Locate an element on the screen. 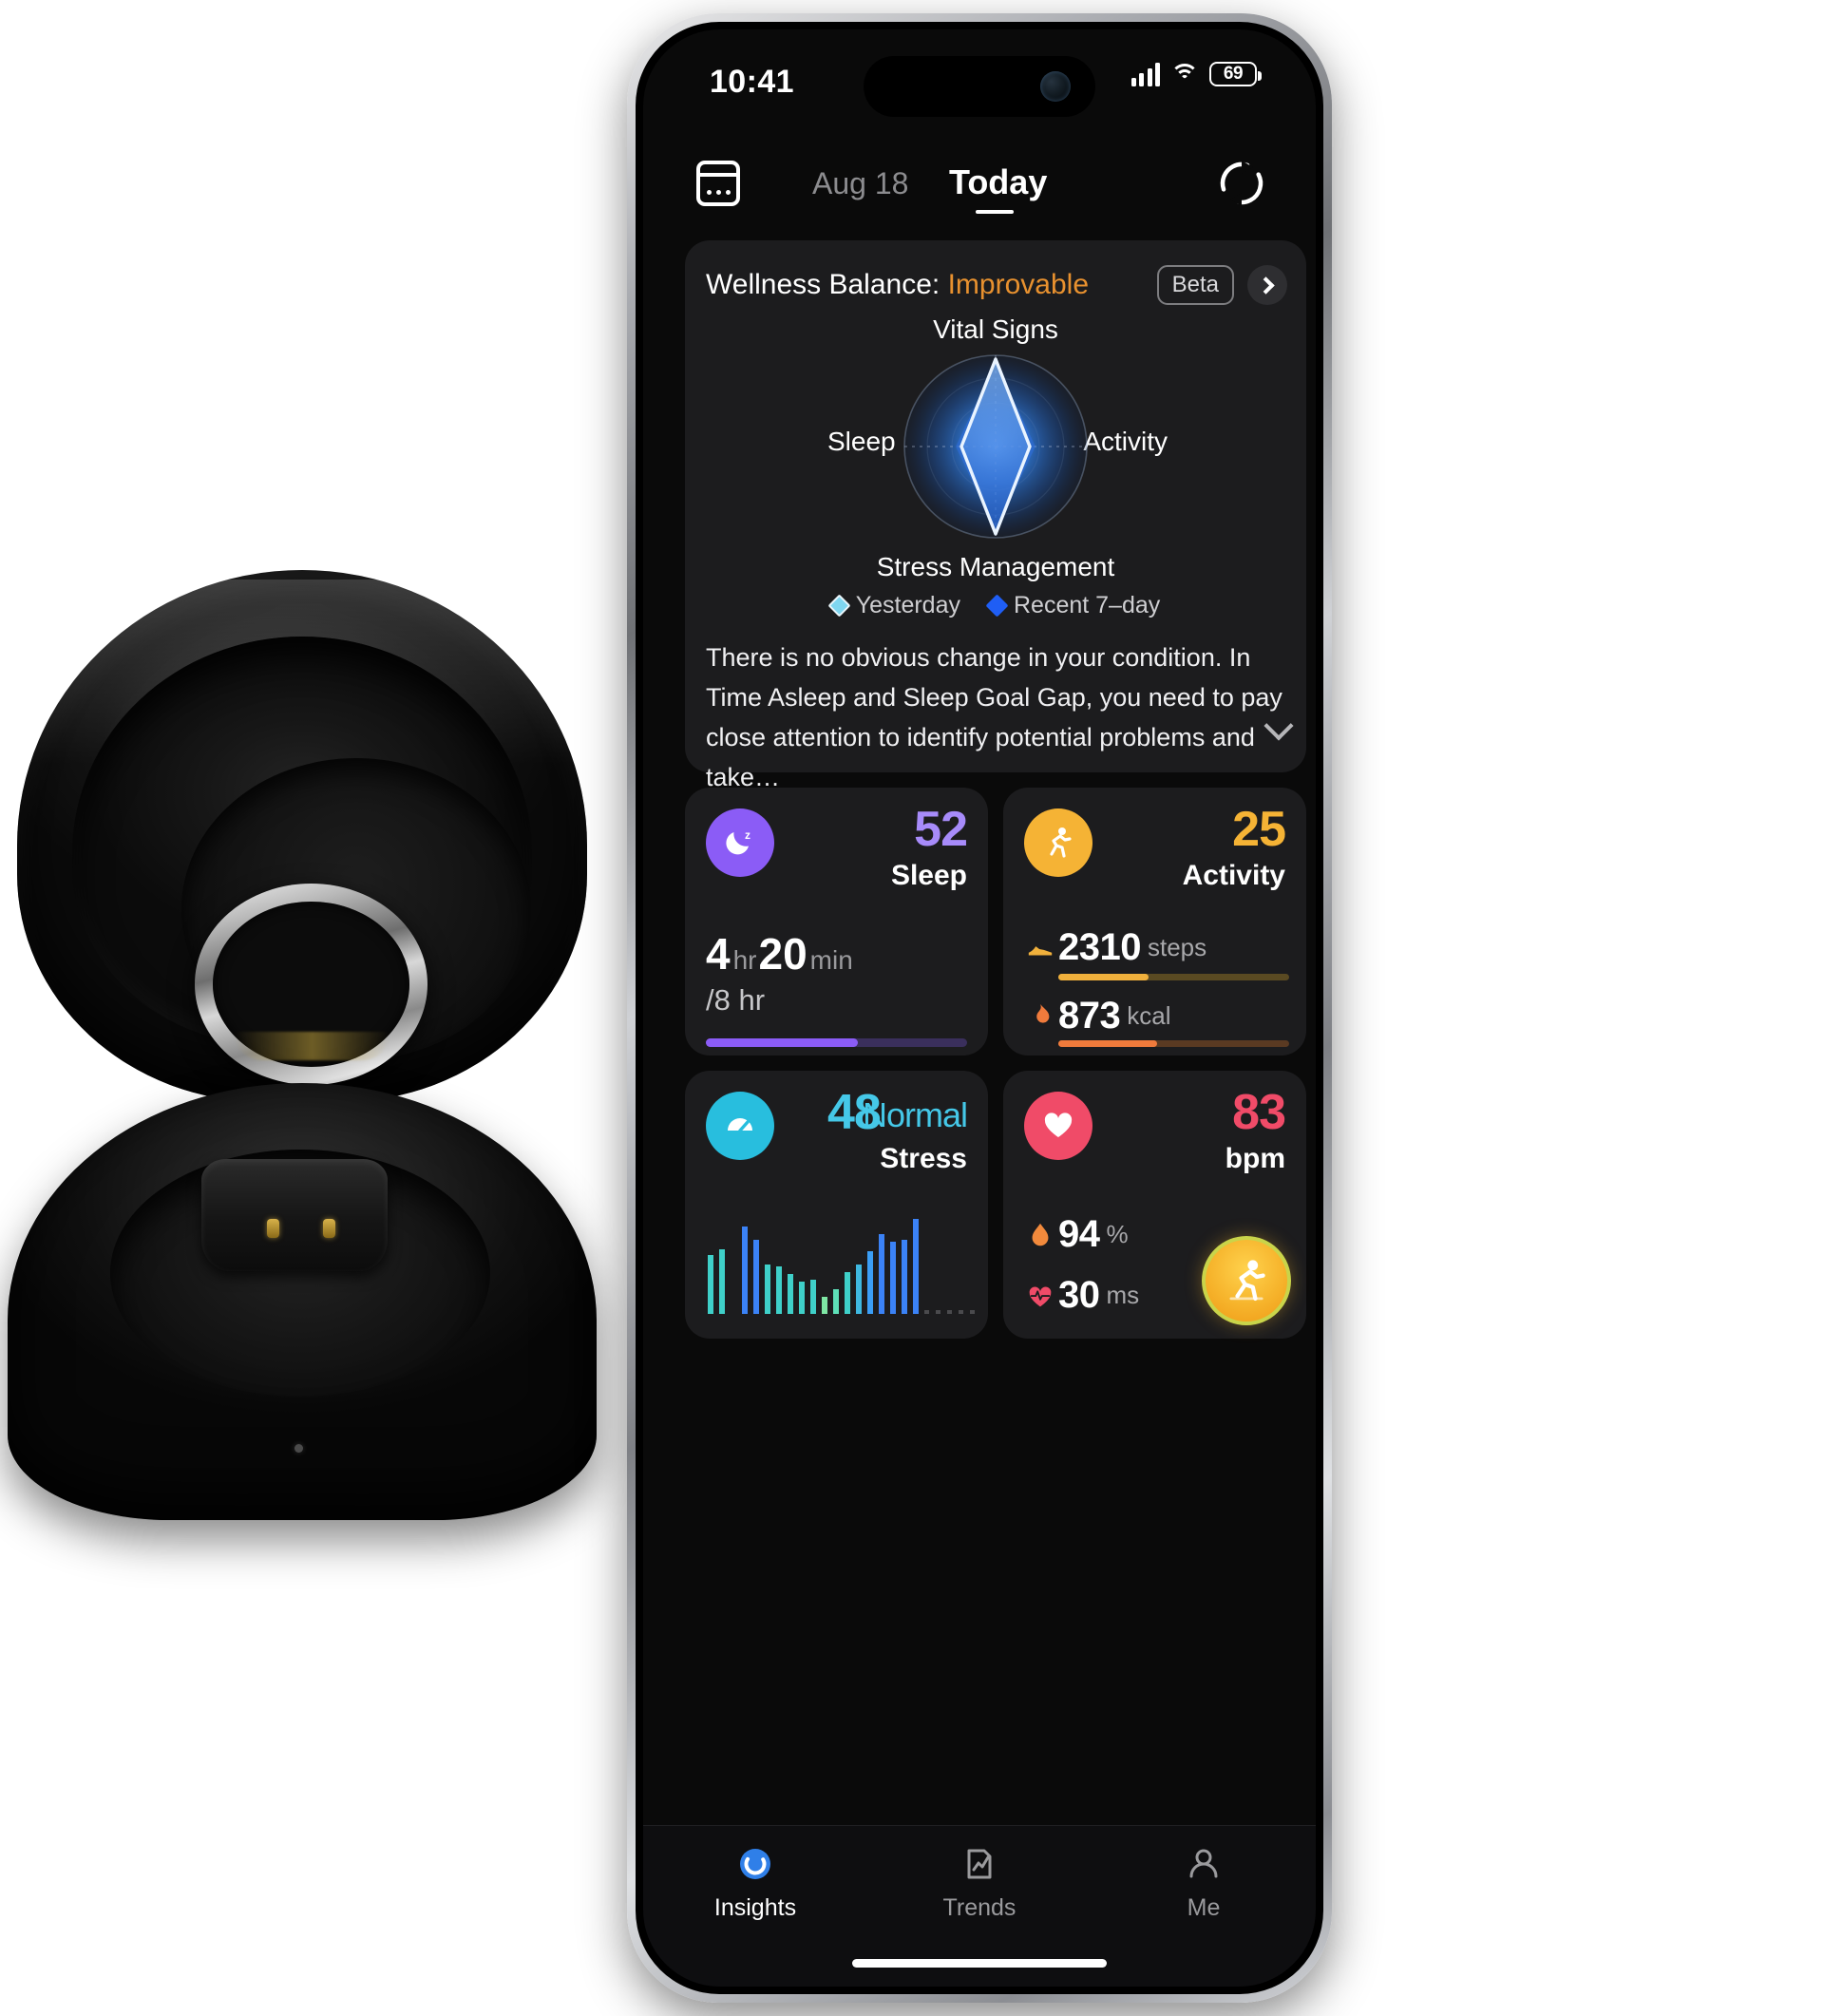 Image resolution: width=1824 pixels, height=2016 pixels. activity-kcal-unit: kcal is located at coordinates (1149, 1015).